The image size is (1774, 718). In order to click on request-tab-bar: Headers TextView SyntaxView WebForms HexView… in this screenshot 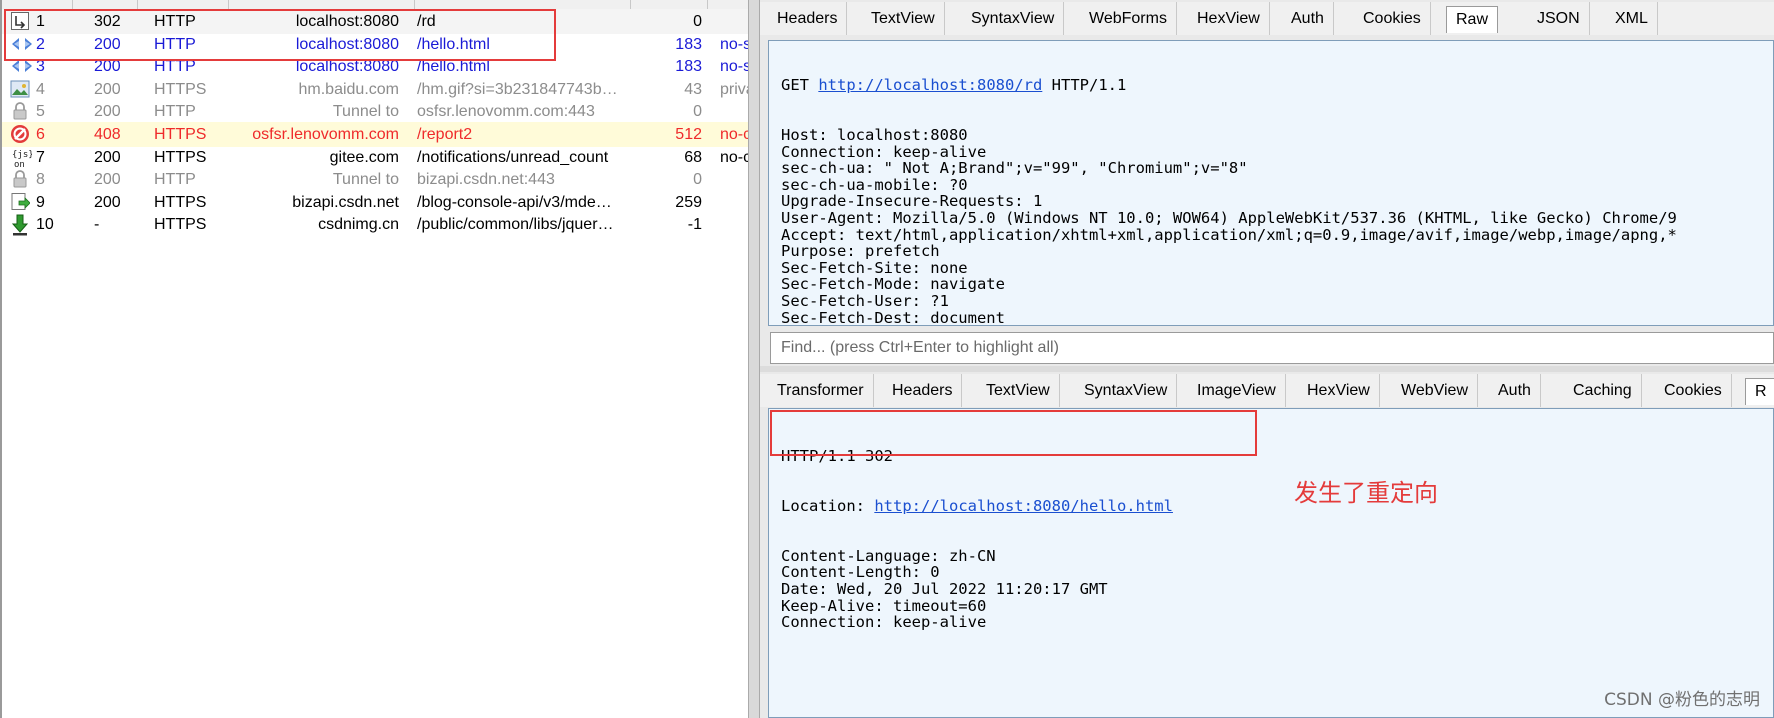, I will do `click(1267, 18)`.